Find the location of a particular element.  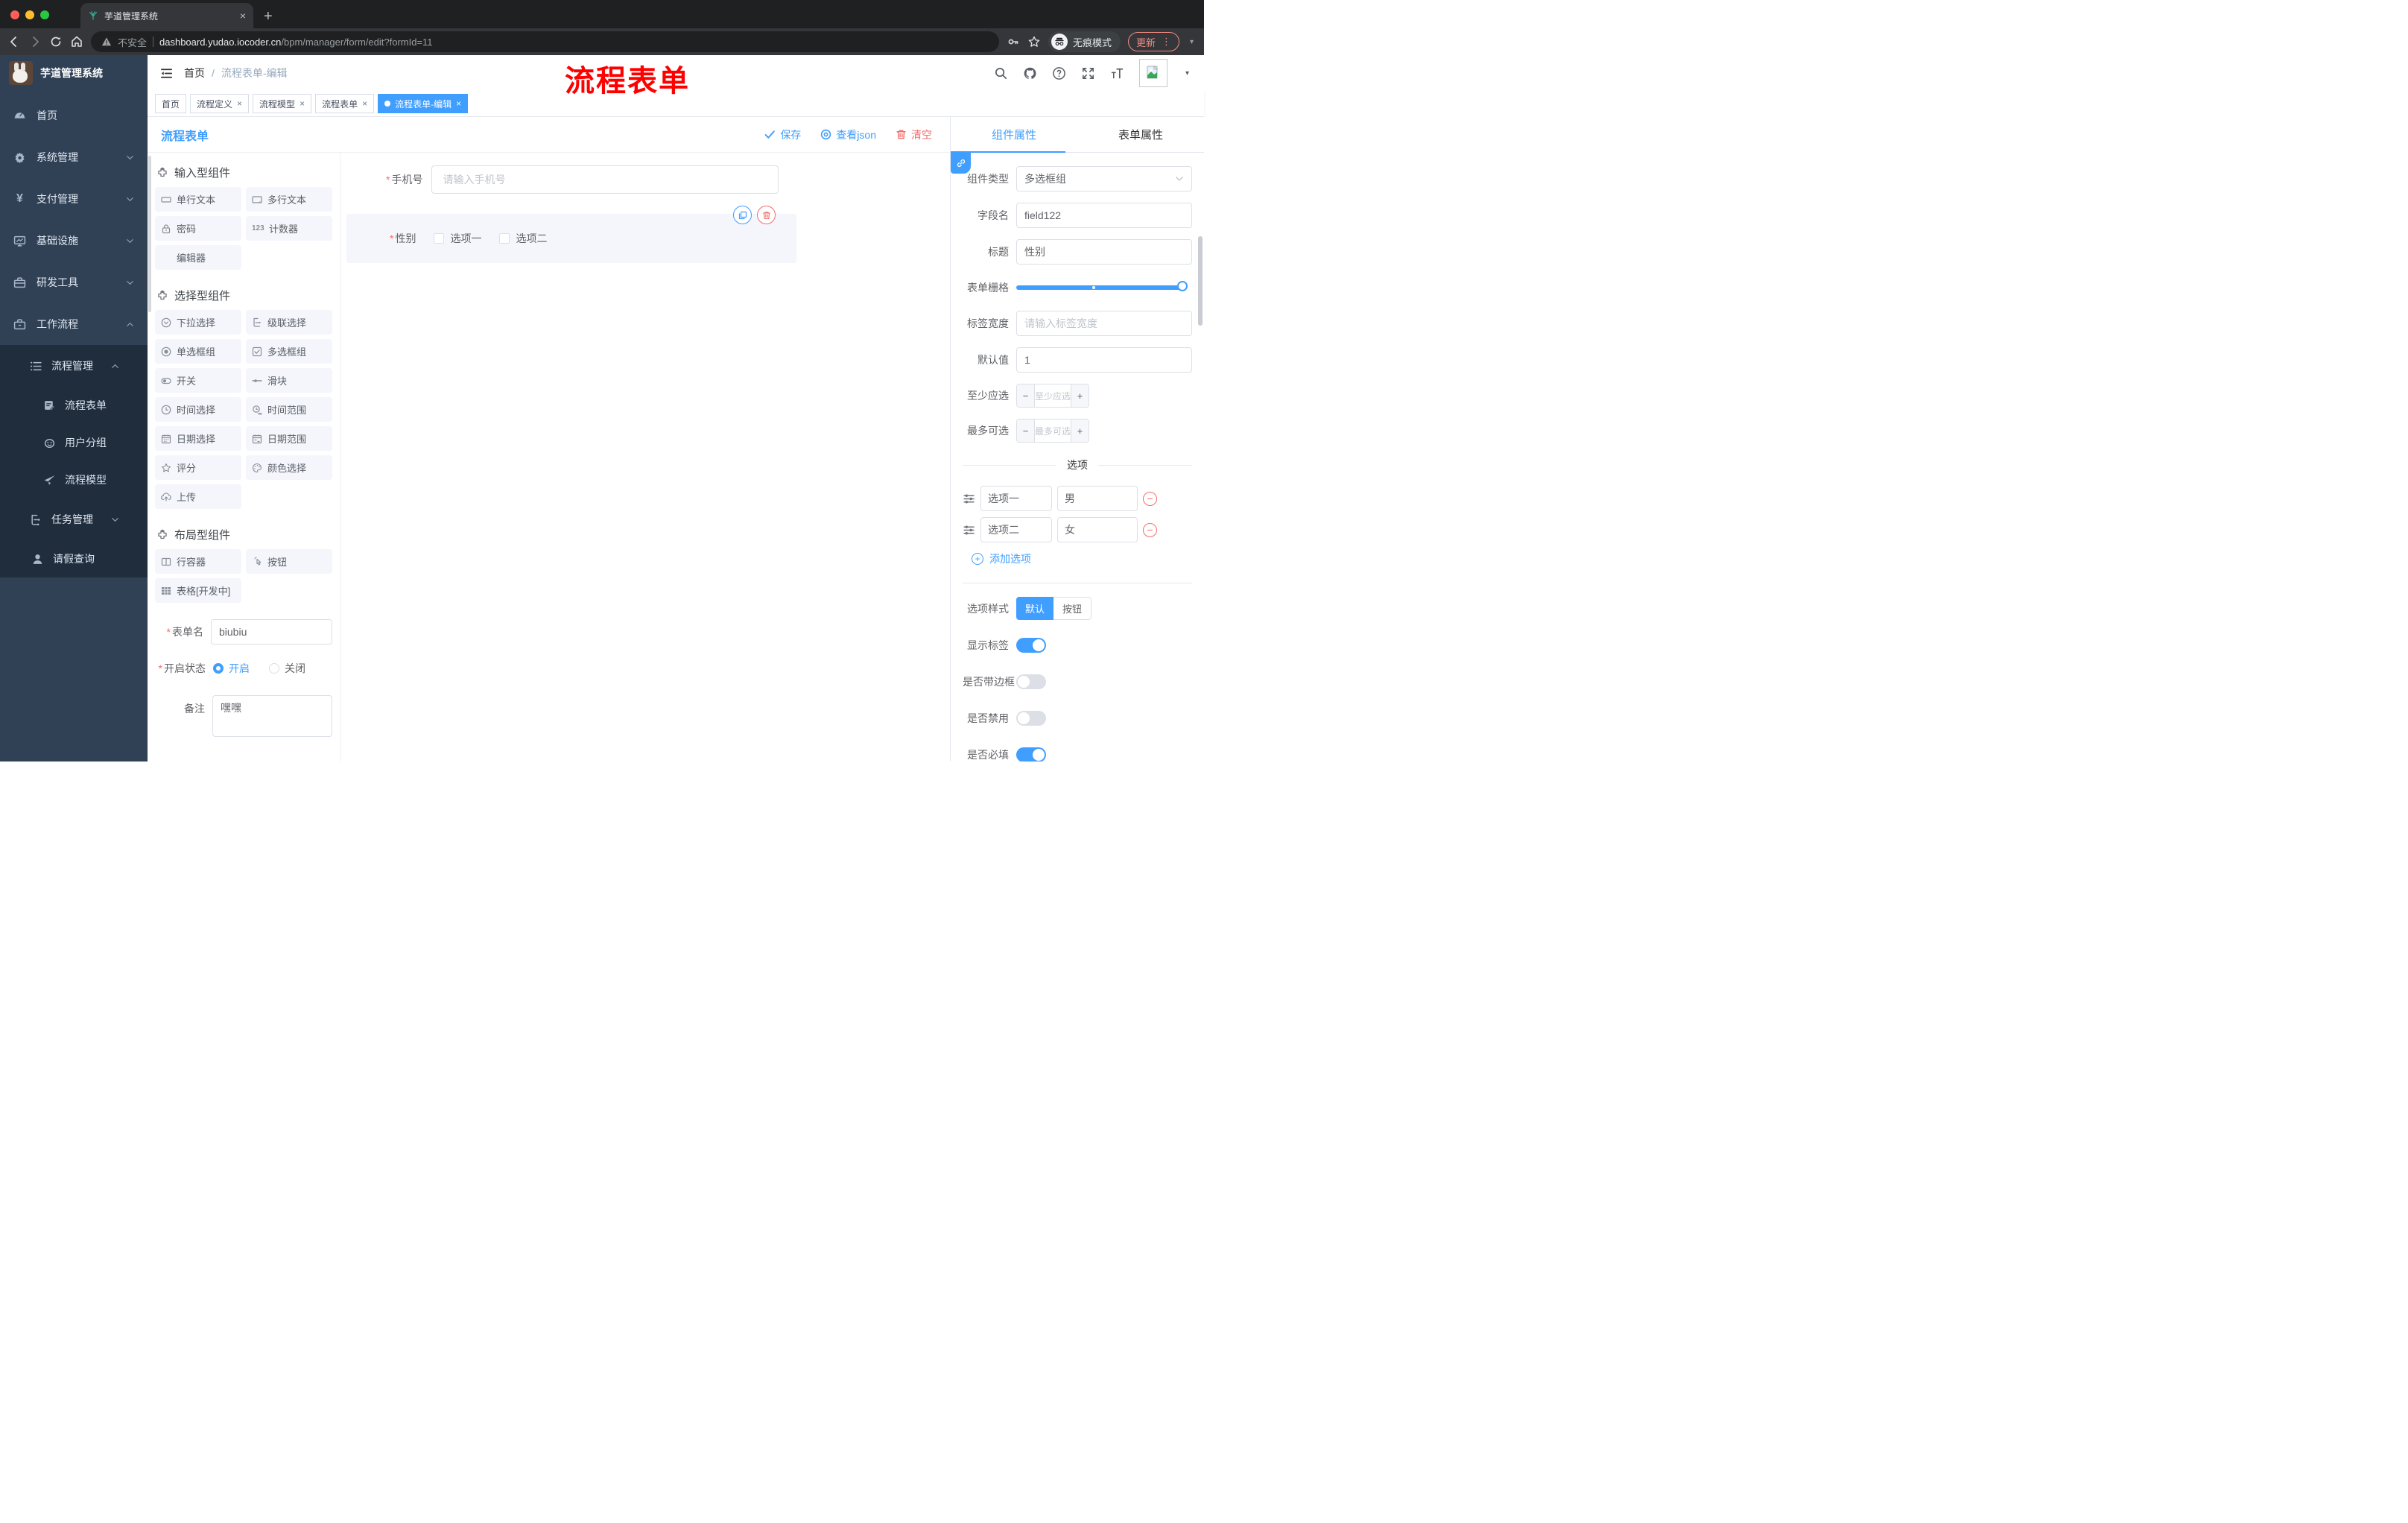

tag-process-definition: 流程定义 × is located at coordinates (220, 104).